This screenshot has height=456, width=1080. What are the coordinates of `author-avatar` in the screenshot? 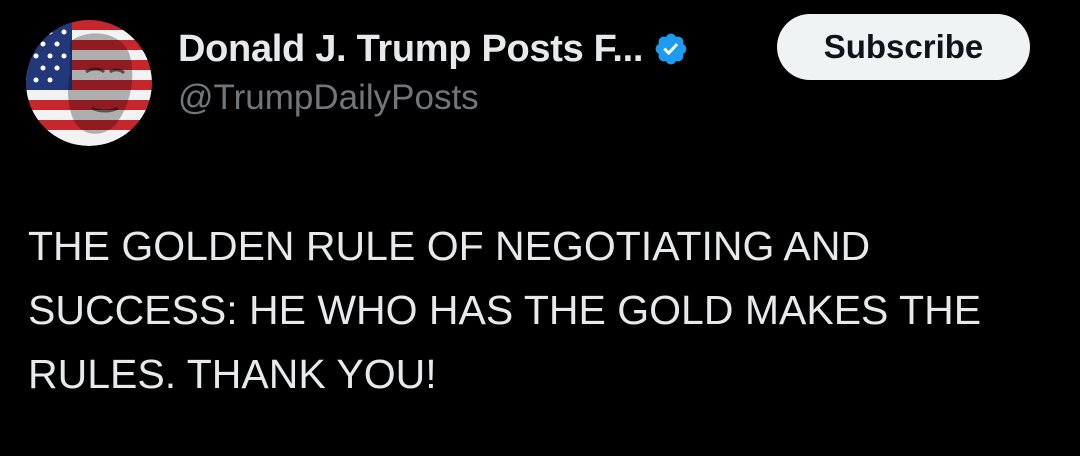 It's located at (89, 83).